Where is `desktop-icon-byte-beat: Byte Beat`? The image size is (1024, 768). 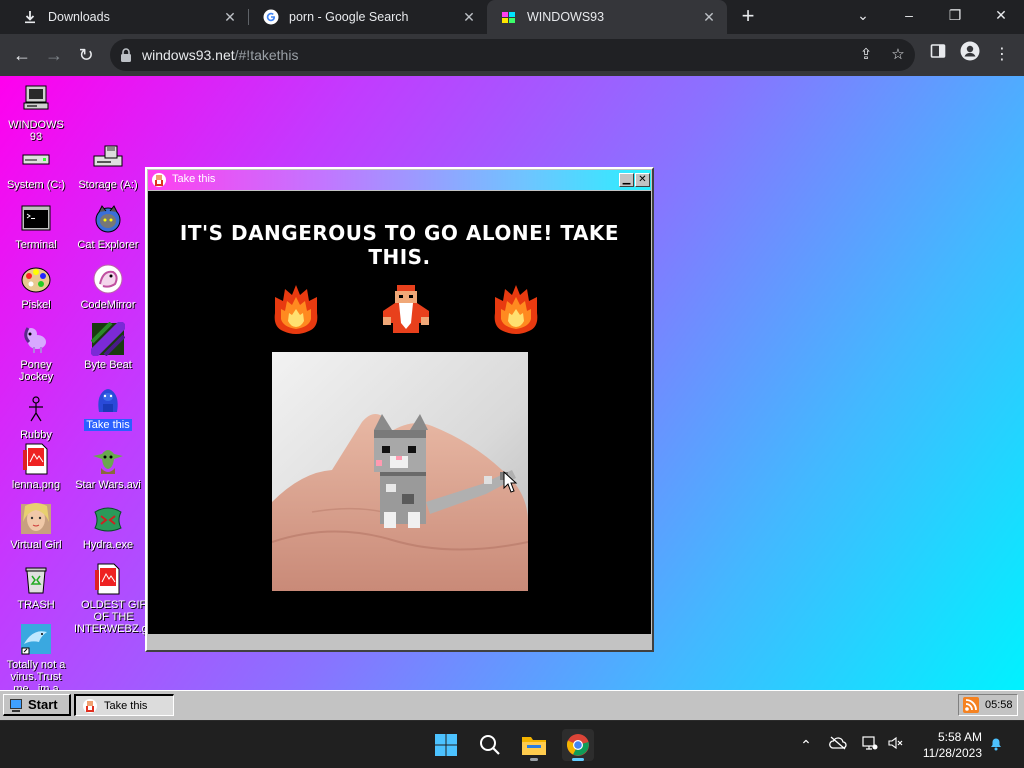 desktop-icon-byte-beat: Byte Beat is located at coordinates (108, 346).